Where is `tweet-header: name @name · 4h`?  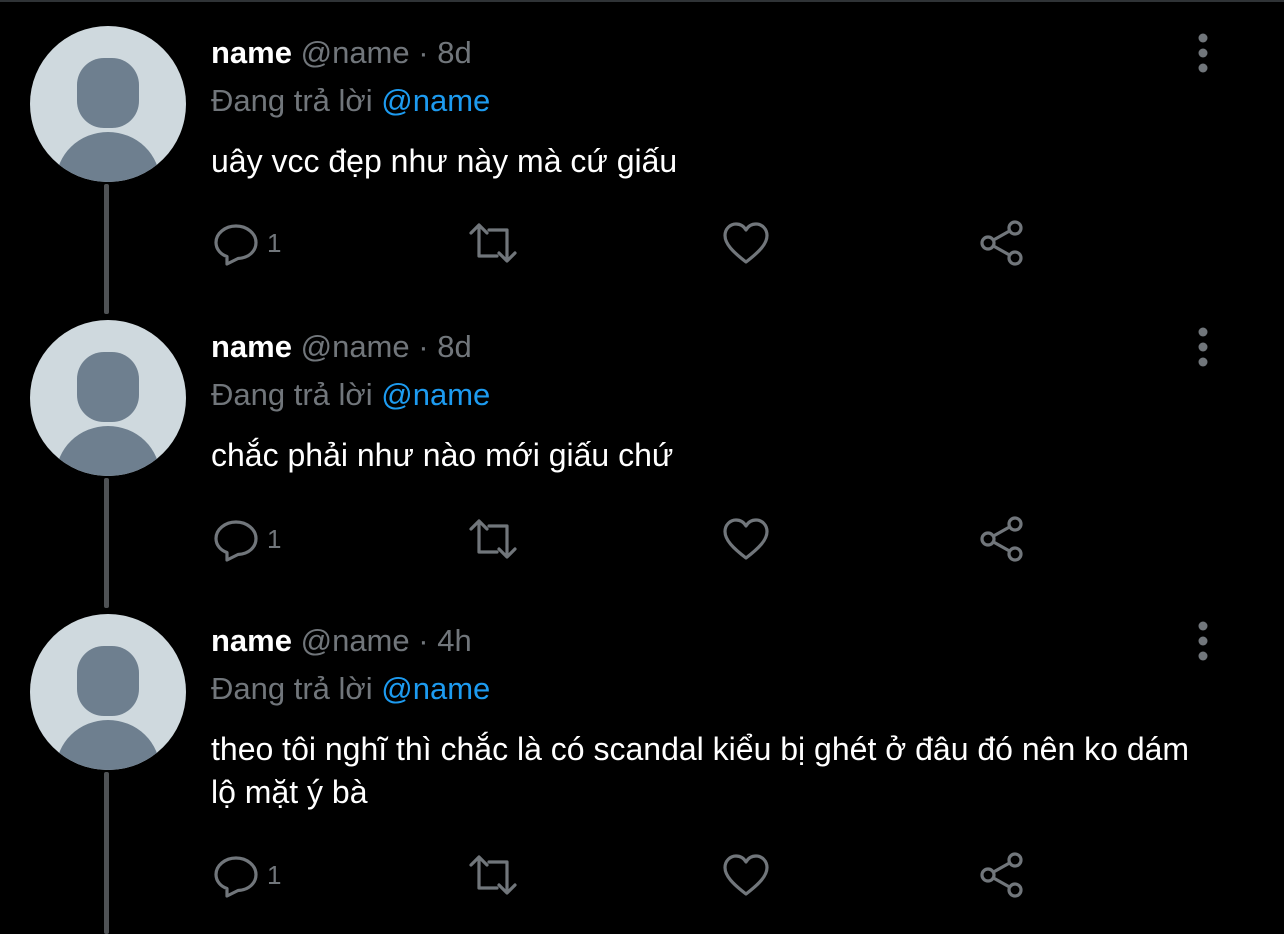
tweet-header: name @name · 4h is located at coordinates (341, 641).